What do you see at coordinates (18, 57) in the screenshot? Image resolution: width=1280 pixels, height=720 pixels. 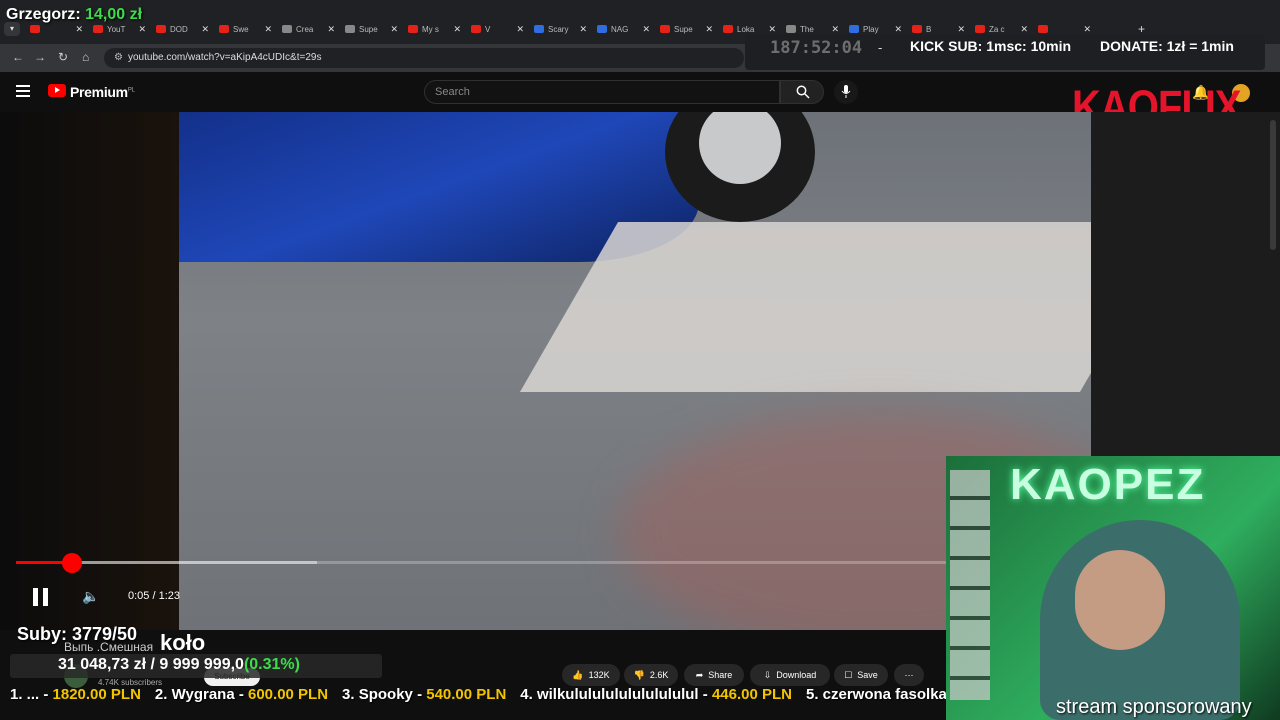 I see `back-icon: ←` at bounding box center [18, 57].